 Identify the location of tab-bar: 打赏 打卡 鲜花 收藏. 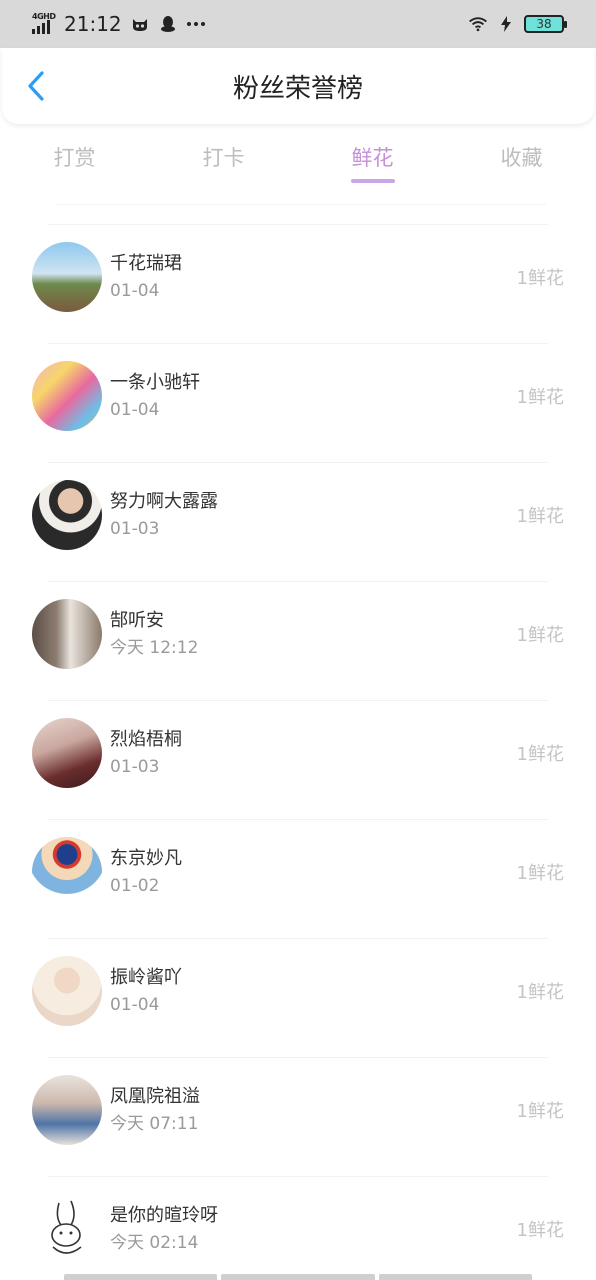
(298, 164).